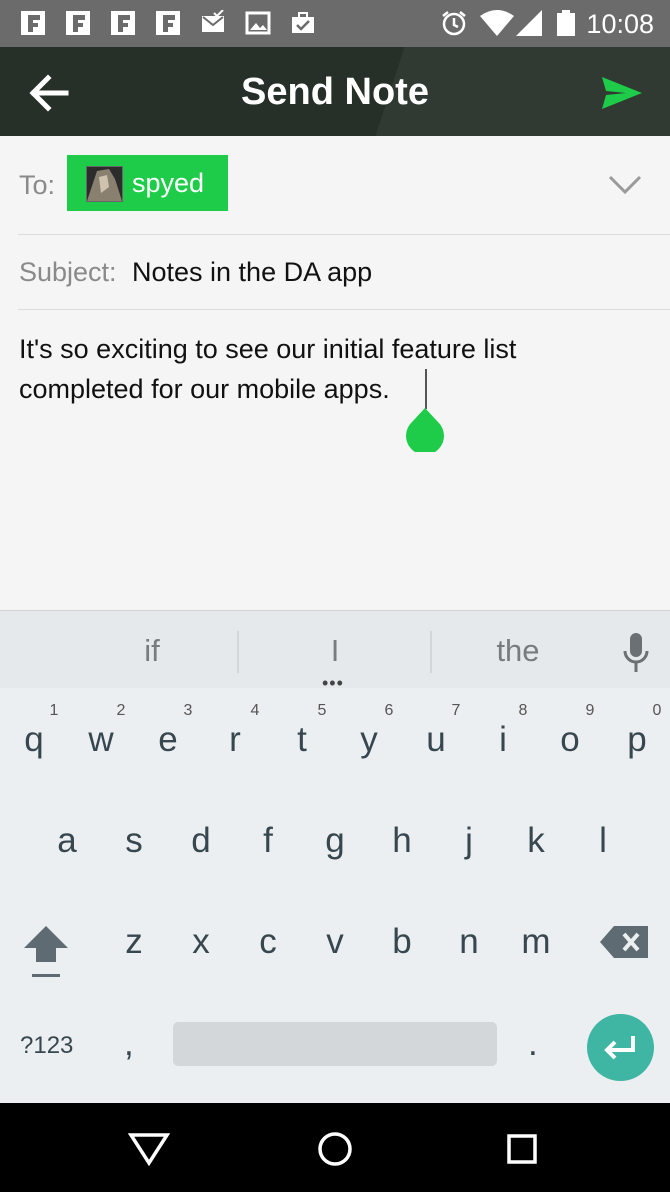 This screenshot has height=1192, width=670. Describe the element at coordinates (152, 651) in the screenshot. I see `suggestion-item: if` at that location.